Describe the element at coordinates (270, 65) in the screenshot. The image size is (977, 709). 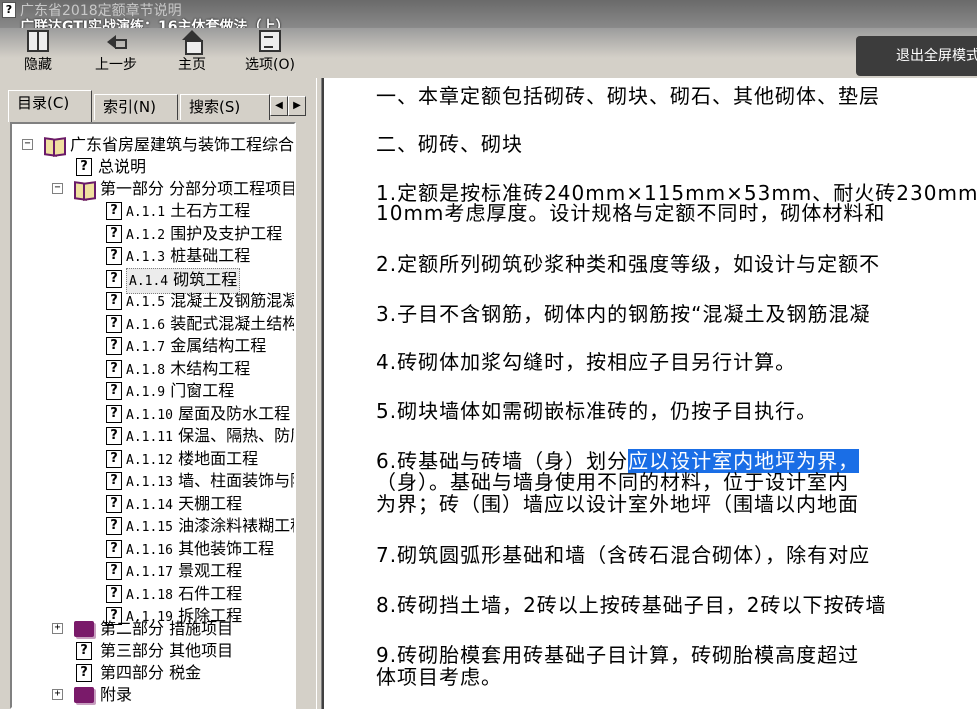
I see `options-button-label: 选项(O)` at that location.